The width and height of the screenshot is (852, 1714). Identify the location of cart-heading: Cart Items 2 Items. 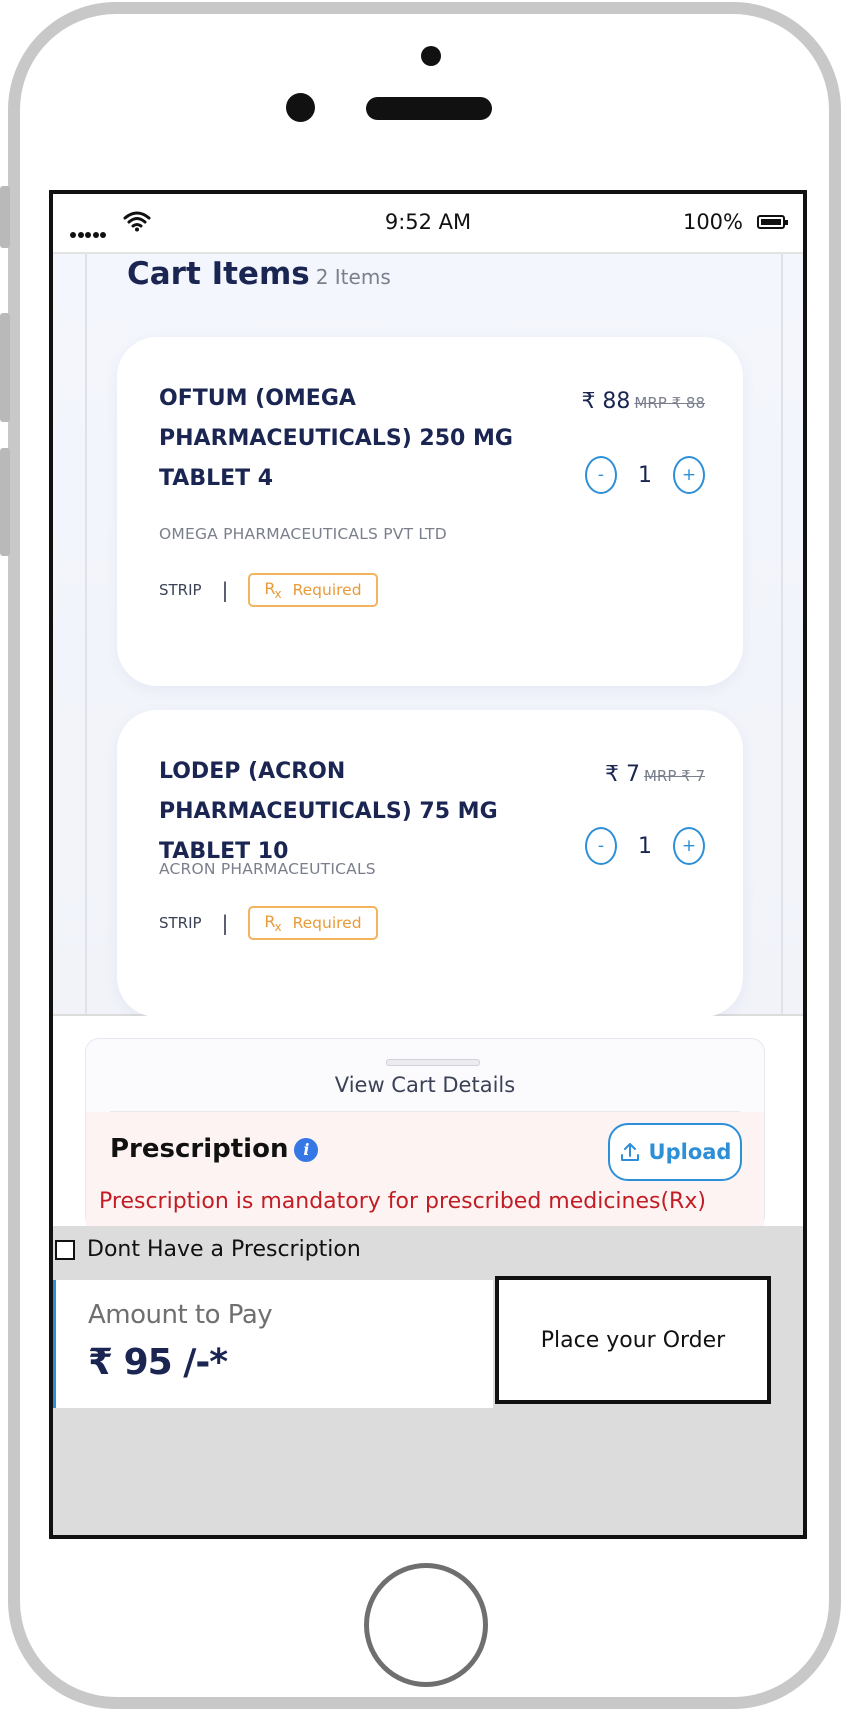
(259, 274).